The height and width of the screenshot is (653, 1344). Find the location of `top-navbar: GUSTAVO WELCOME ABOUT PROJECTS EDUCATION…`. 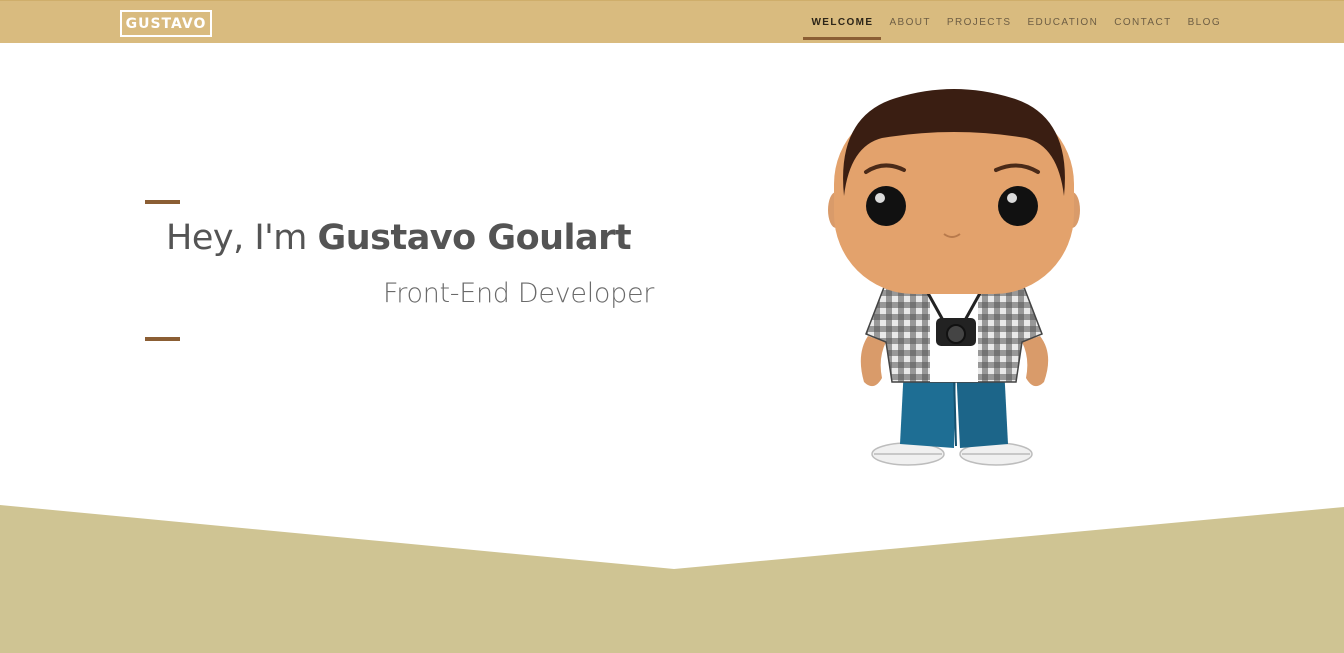

top-navbar: GUSTAVO WELCOME ABOUT PROJECTS EDUCATION… is located at coordinates (672, 21).